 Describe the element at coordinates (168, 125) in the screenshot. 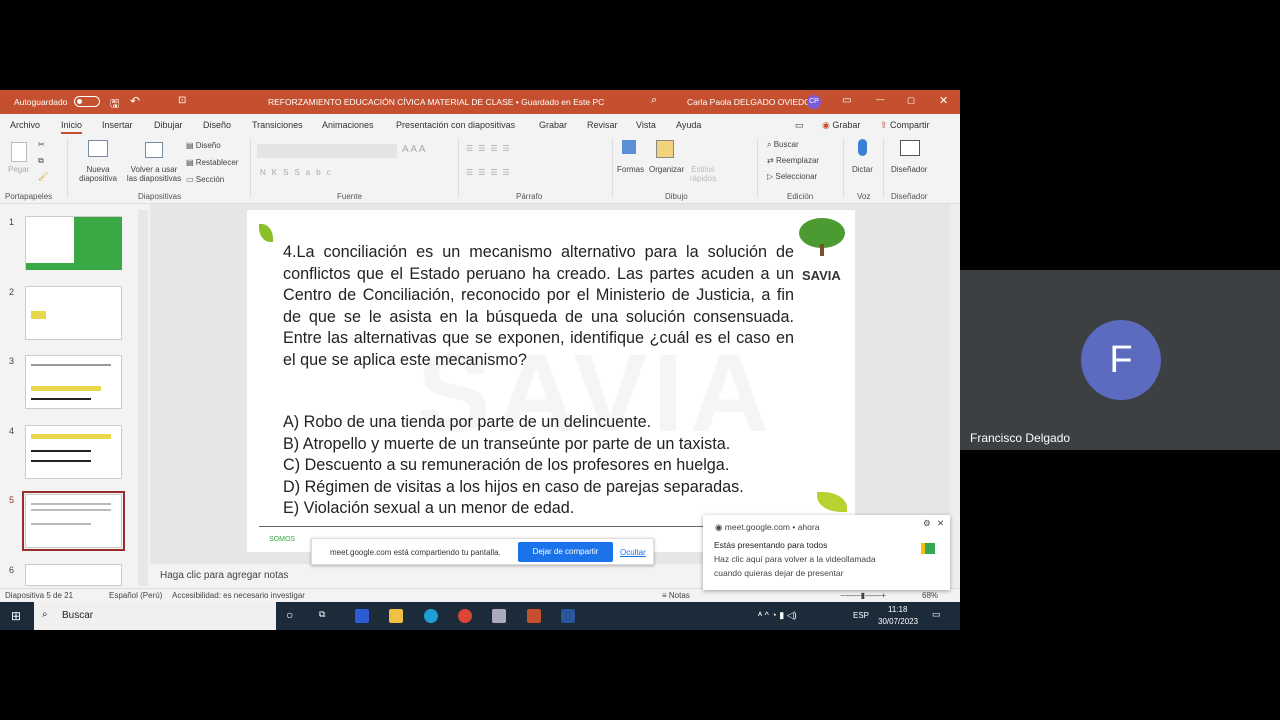

I see `tab-dibujar: Dibujar` at that location.